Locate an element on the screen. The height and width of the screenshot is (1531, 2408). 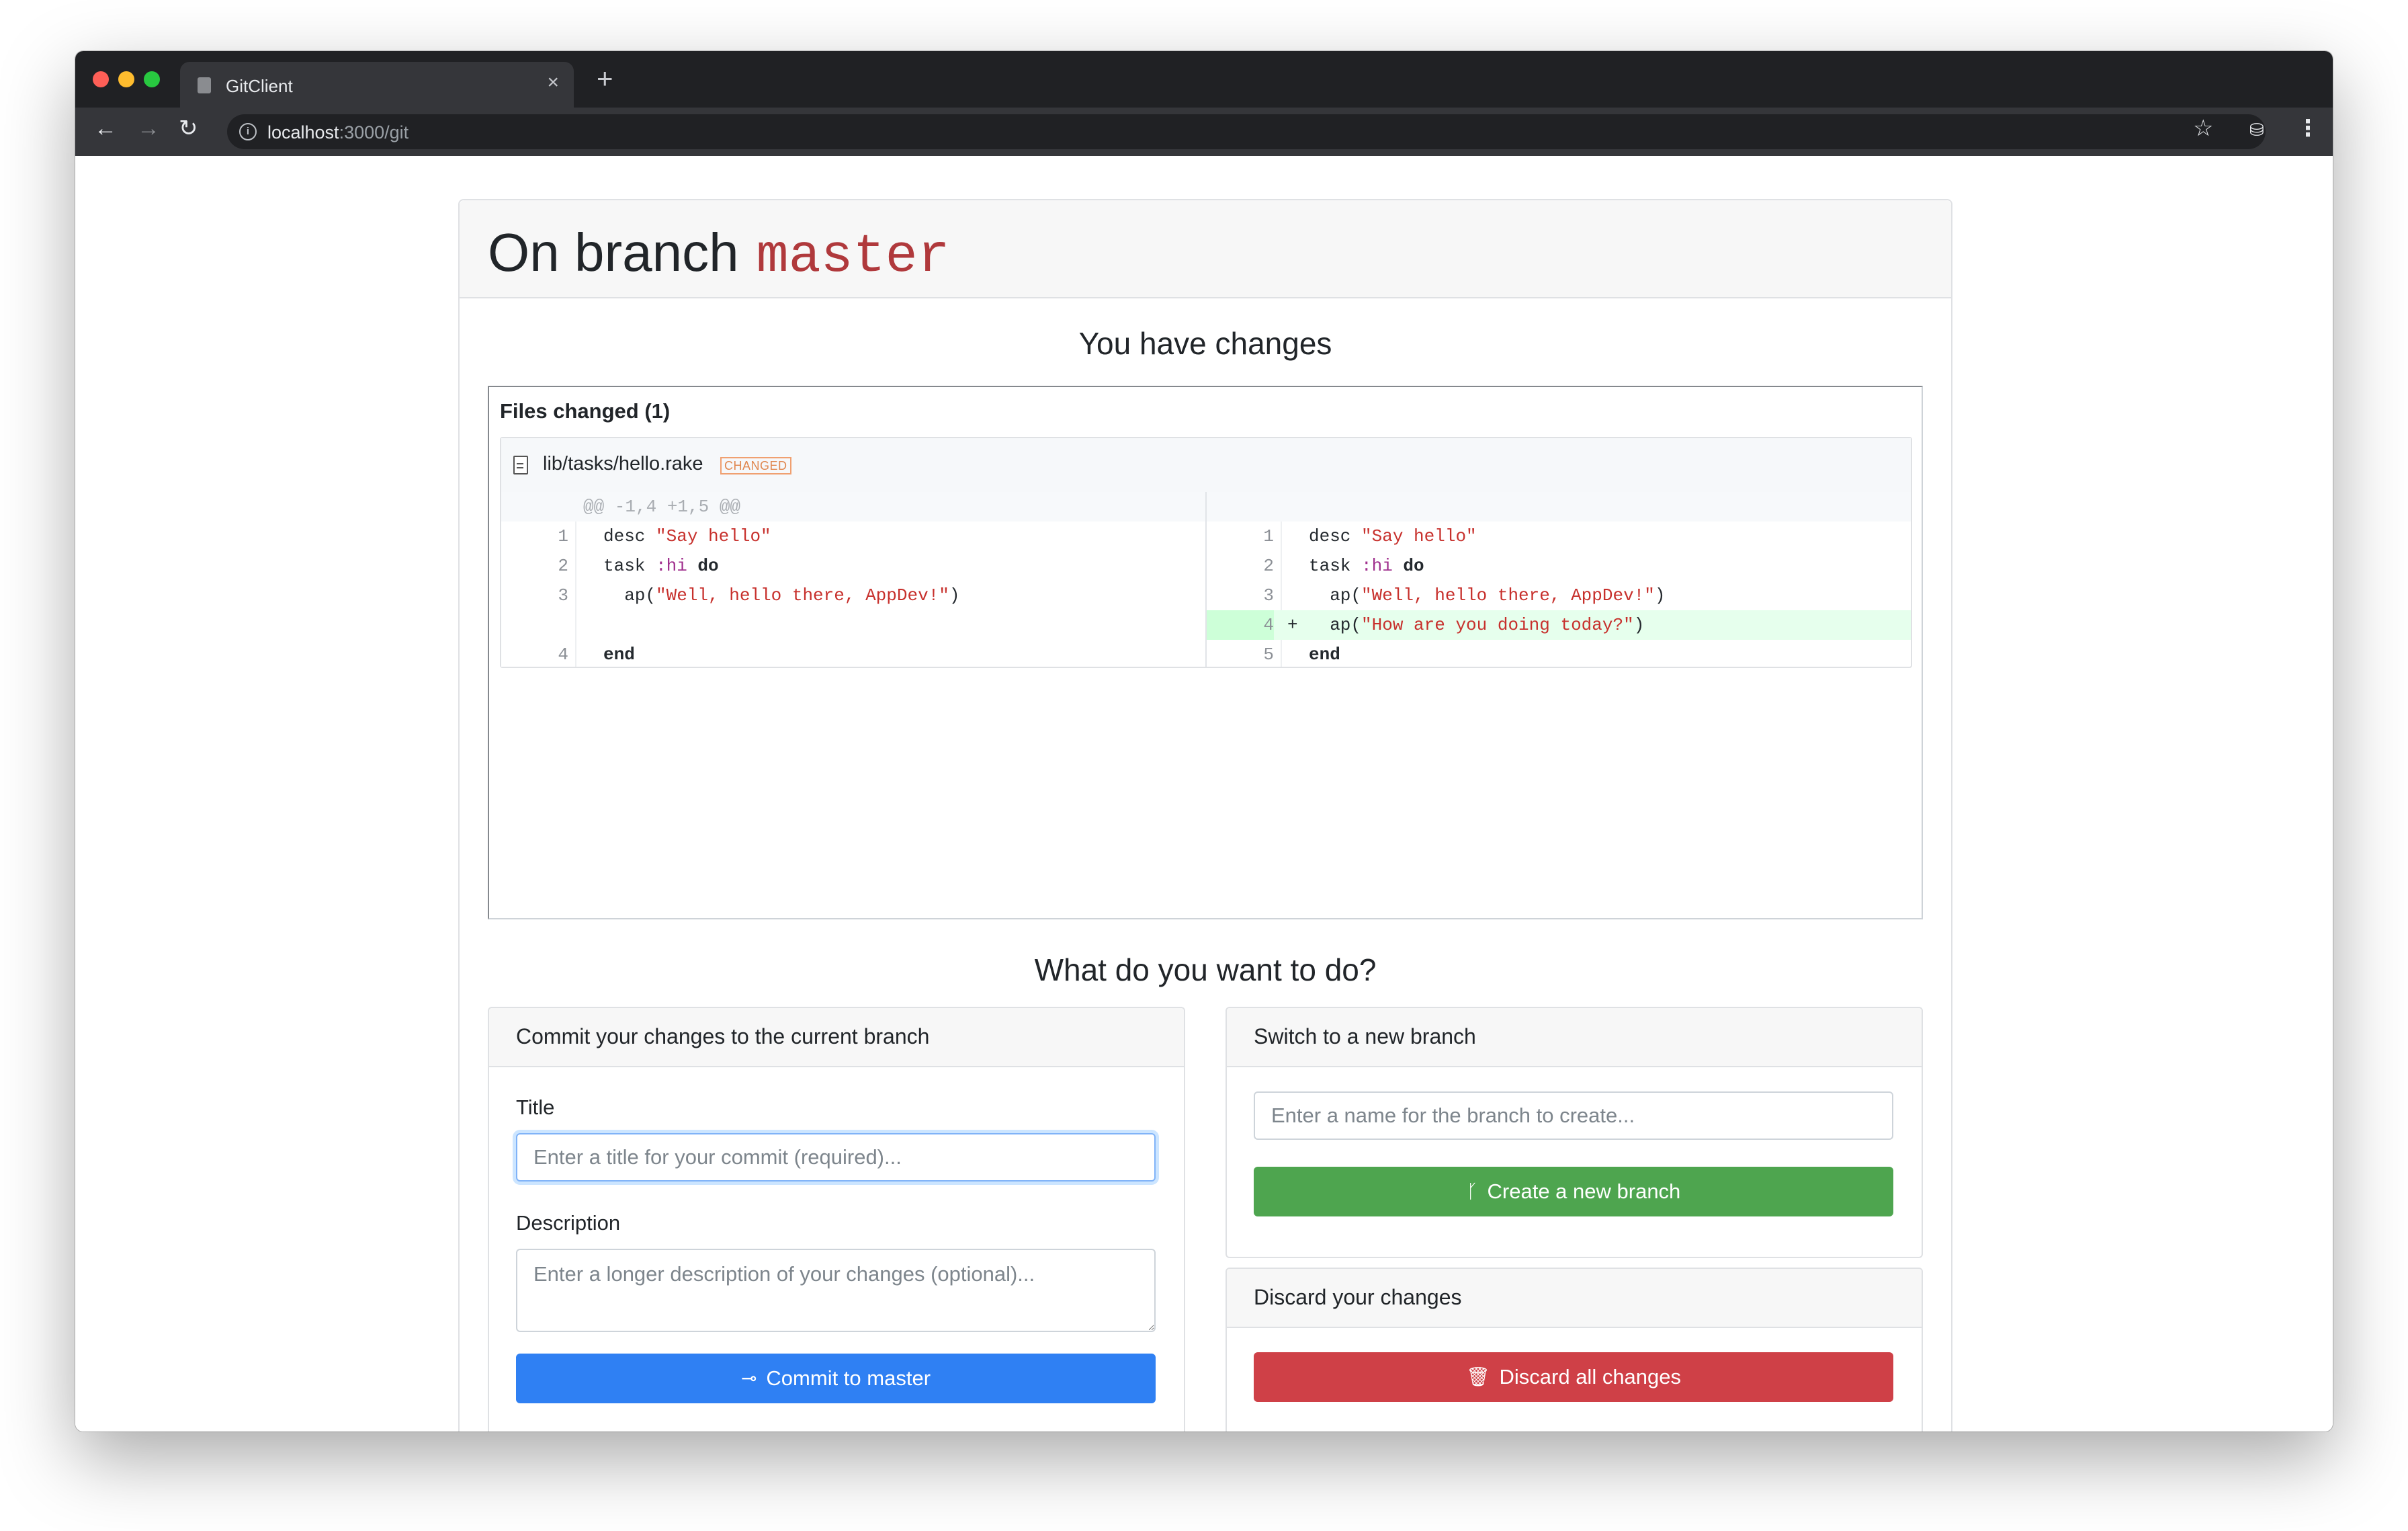
incognito-icon: ⛁ is located at coordinates (2256, 129).